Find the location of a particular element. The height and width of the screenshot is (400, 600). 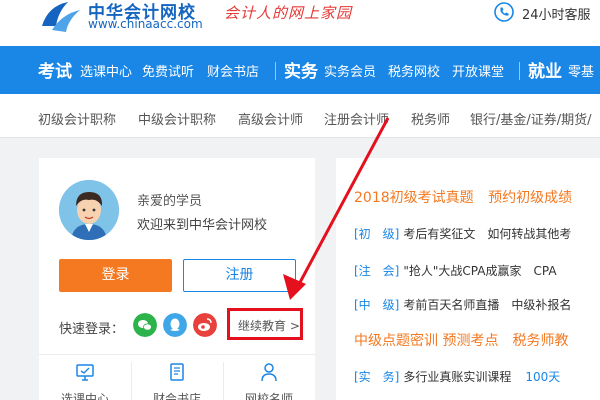

subnav-finance: 银行/基金/证券/期货/ is located at coordinates (531, 118).